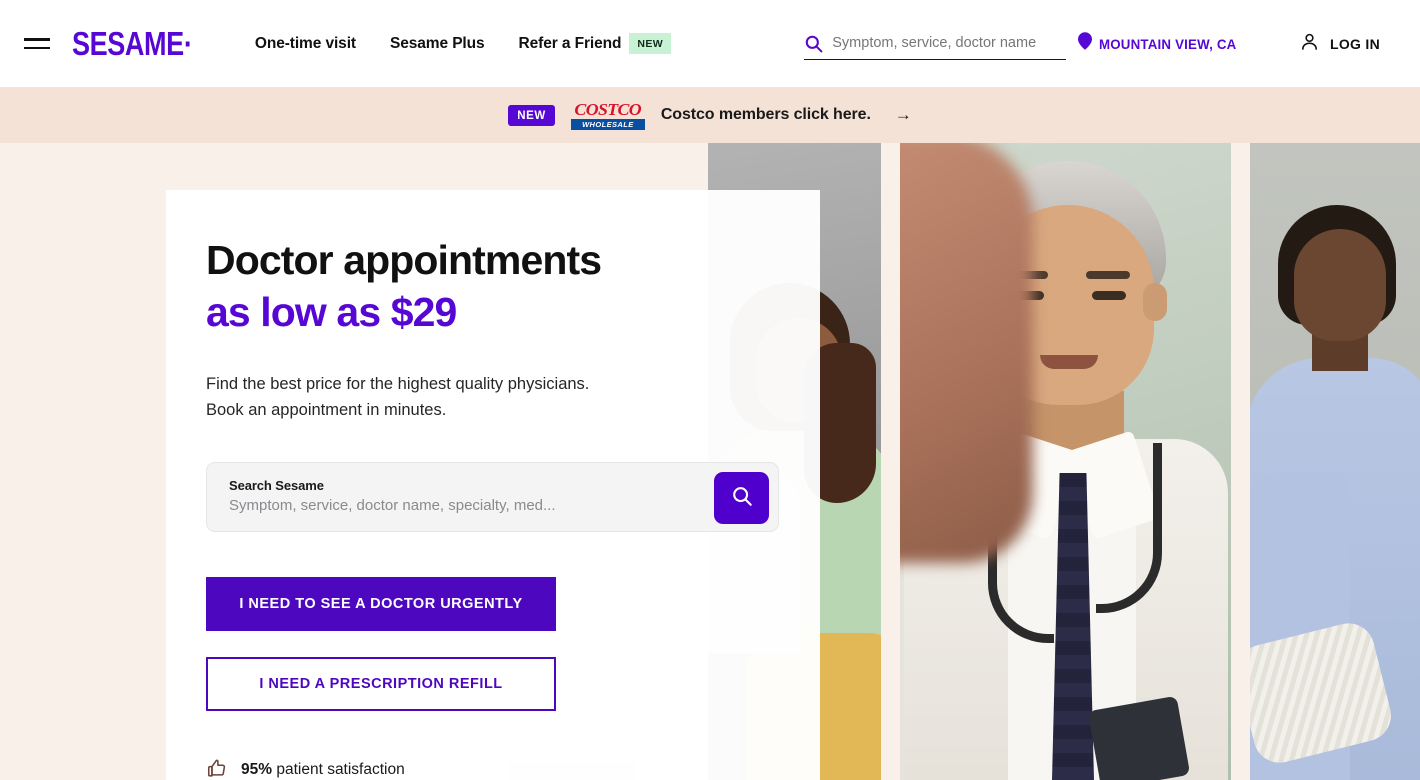 The width and height of the screenshot is (1420, 780). I want to click on promo-new-badge: NEW, so click(531, 115).